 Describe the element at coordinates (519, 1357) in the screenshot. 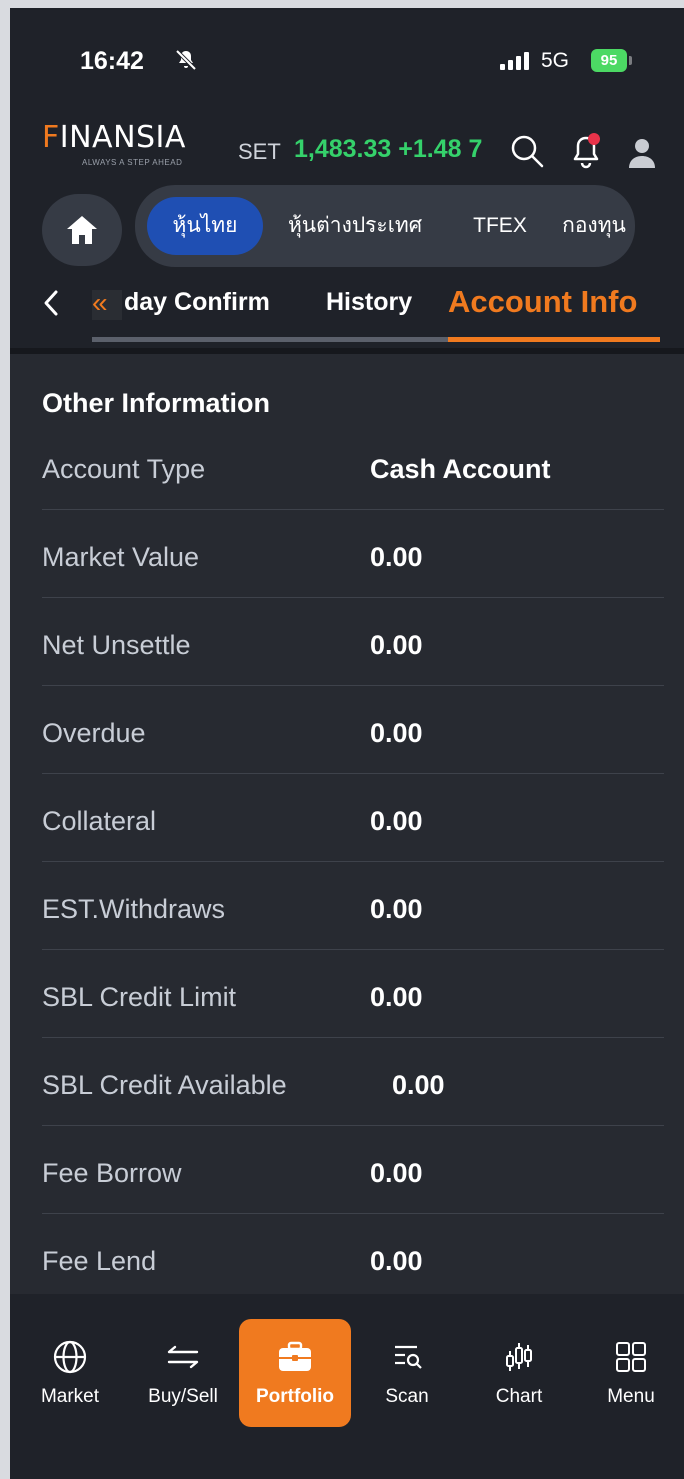

I see `candlestick-icon` at that location.